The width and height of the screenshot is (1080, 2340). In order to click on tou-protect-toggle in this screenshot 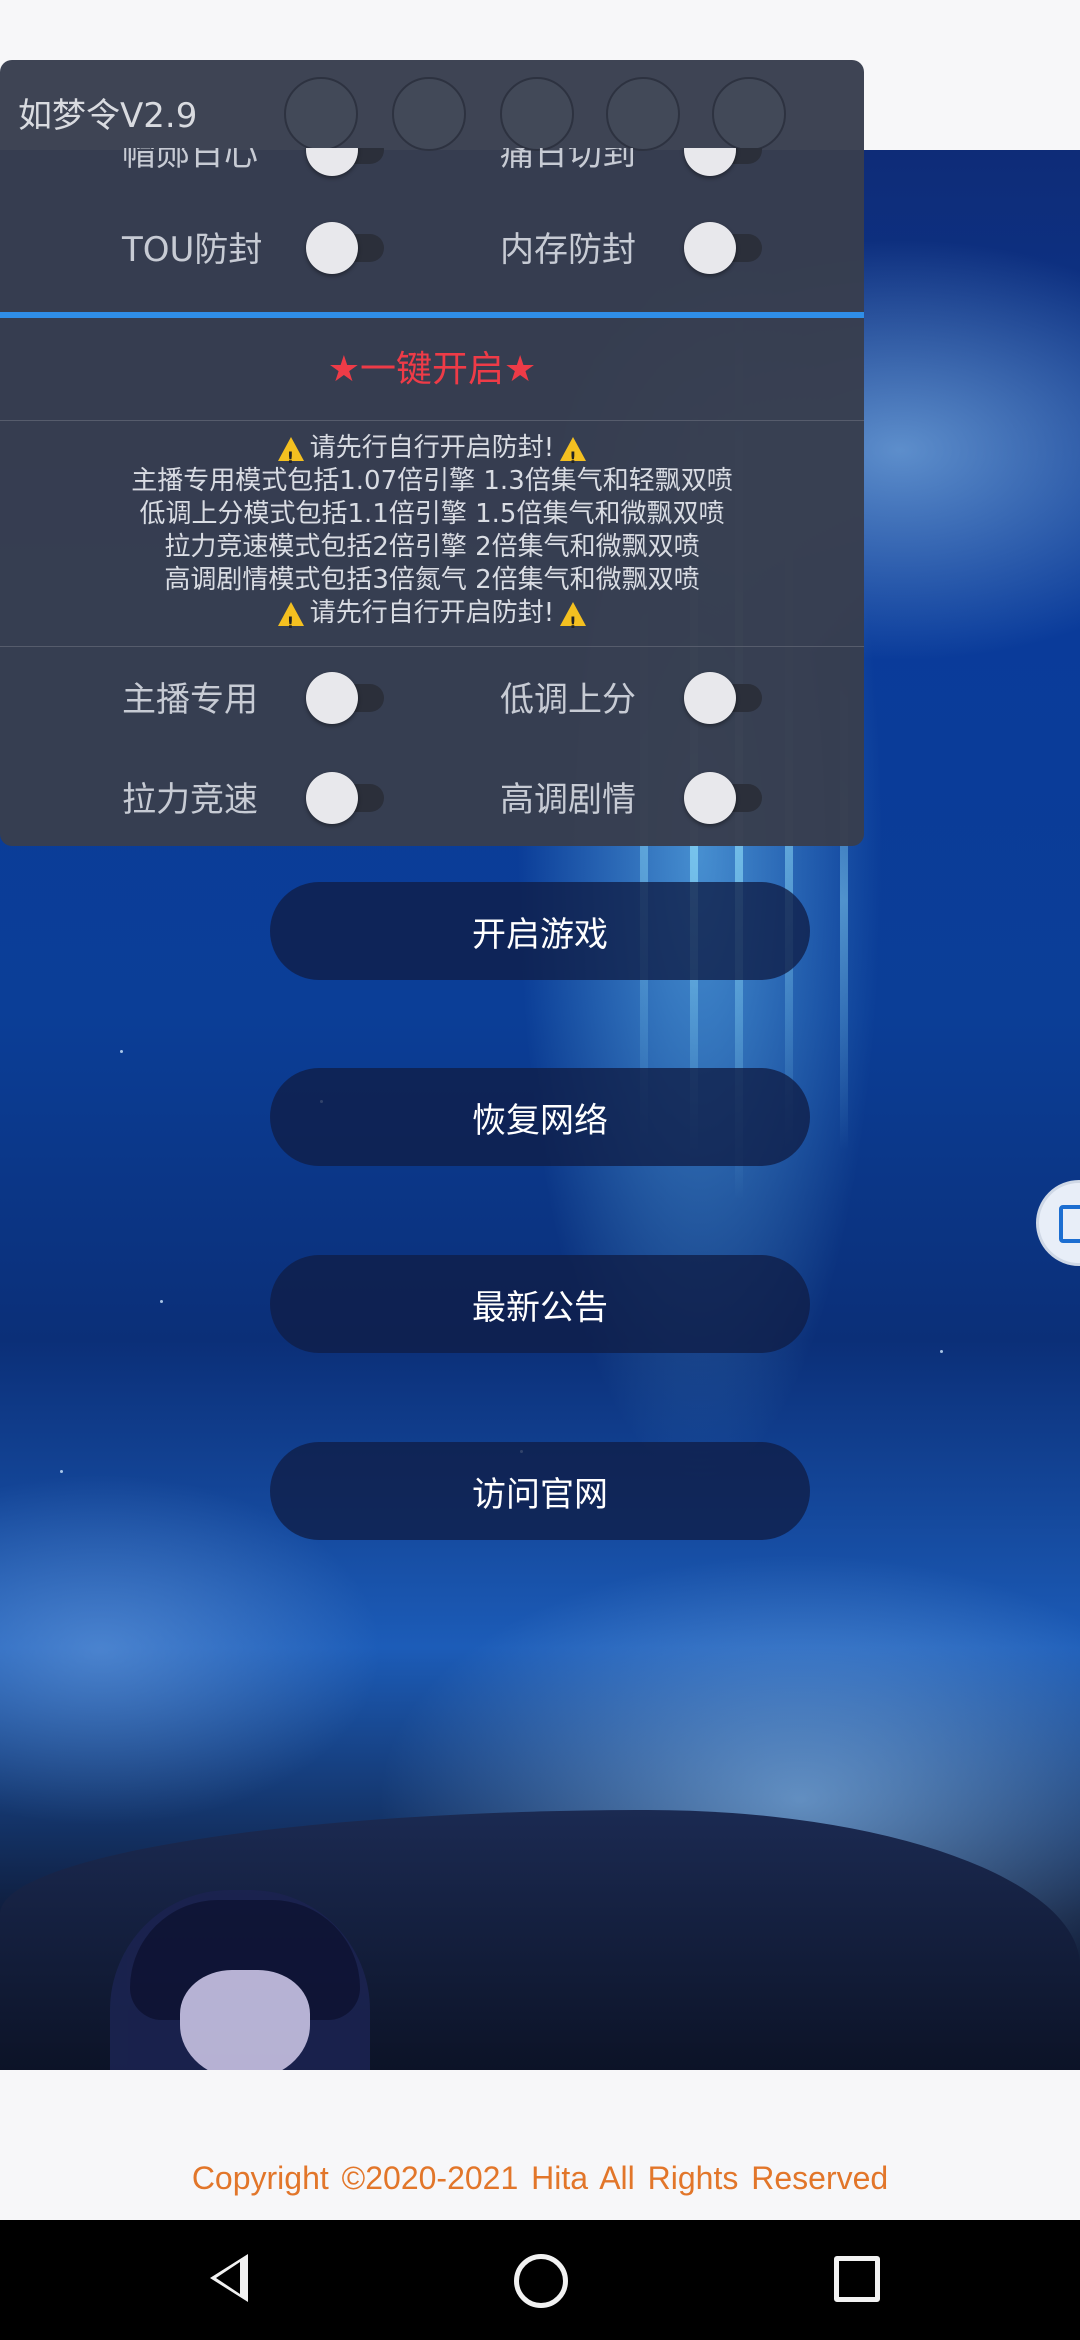, I will do `click(346, 248)`.